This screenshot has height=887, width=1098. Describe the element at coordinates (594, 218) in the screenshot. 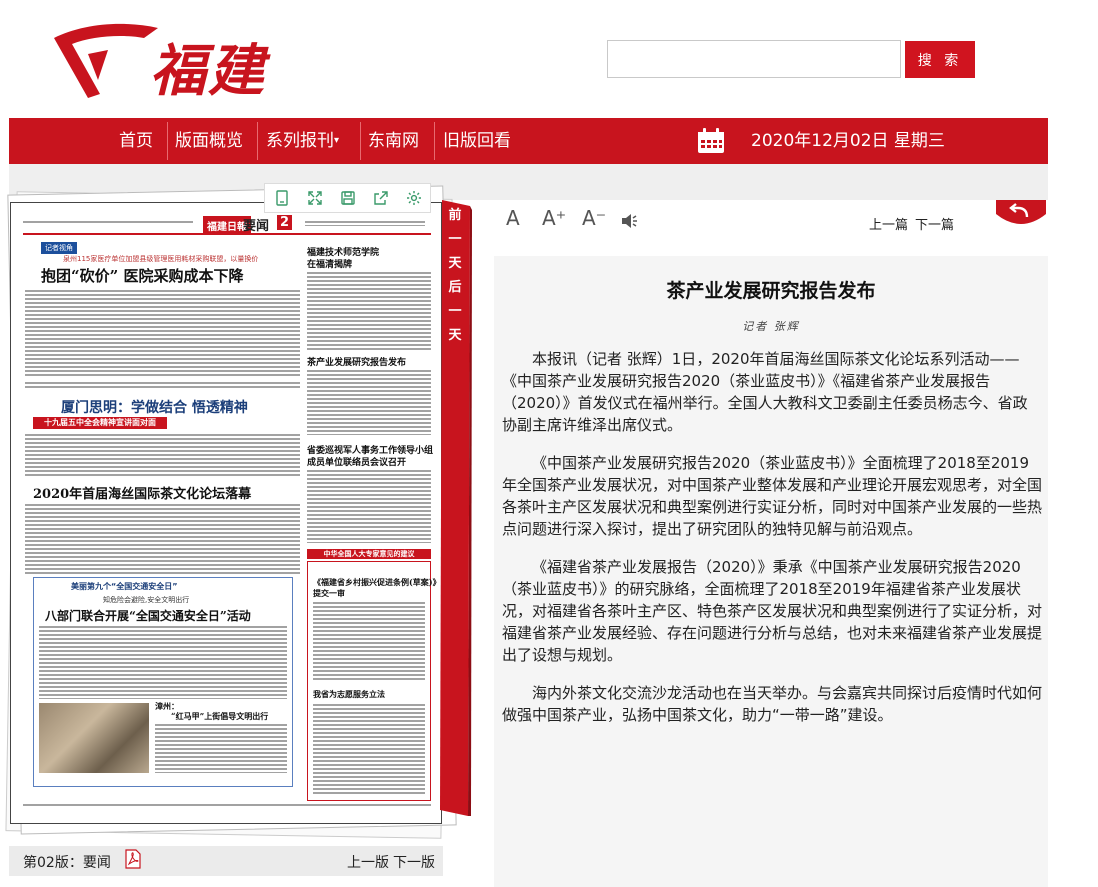

I see `font-smaller-button: A⁻` at that location.